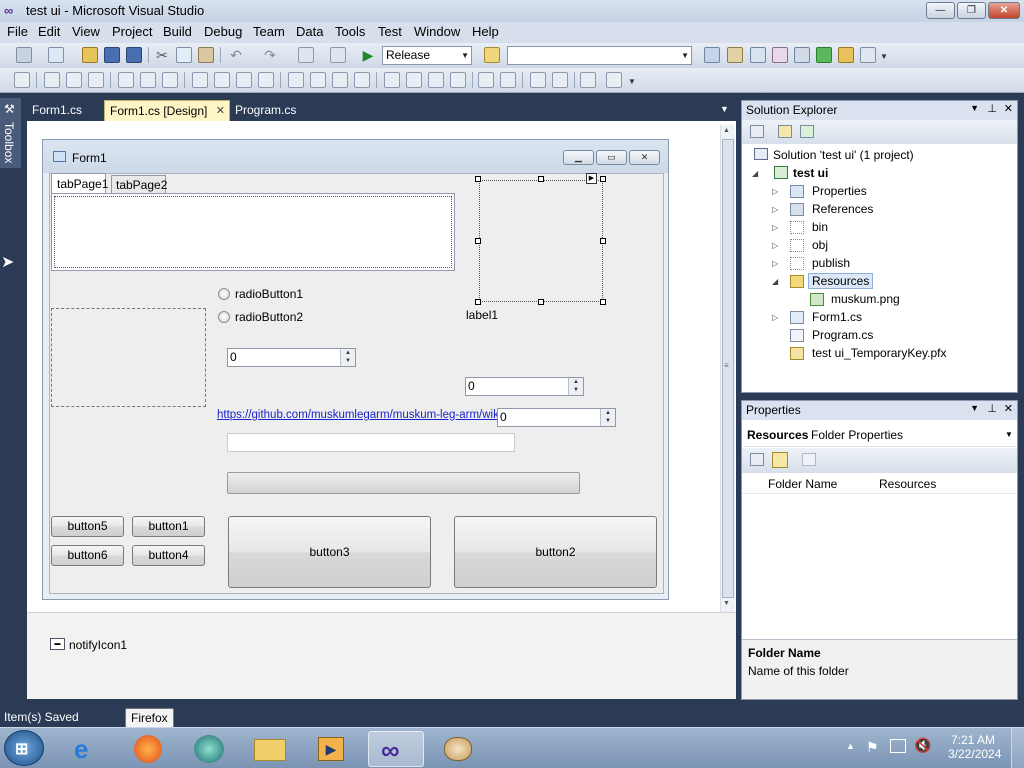 The height and width of the screenshot is (768, 1024). I want to click on pin-icon: ⊥, so click(992, 108).